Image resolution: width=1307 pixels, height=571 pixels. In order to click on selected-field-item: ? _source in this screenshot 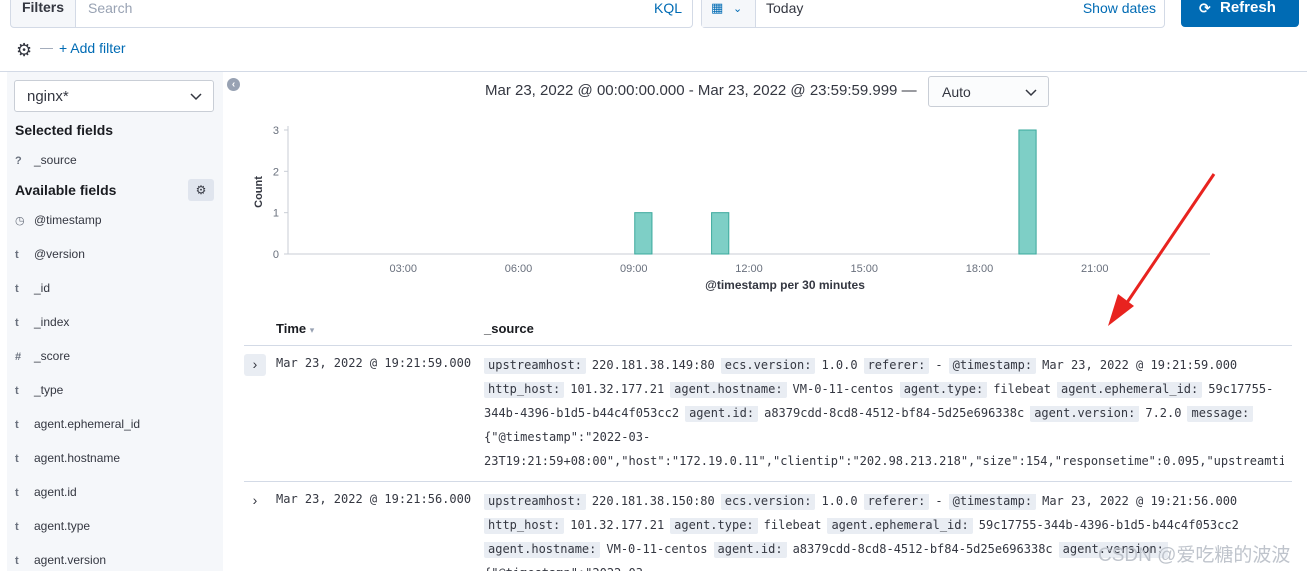, I will do `click(46, 163)`.